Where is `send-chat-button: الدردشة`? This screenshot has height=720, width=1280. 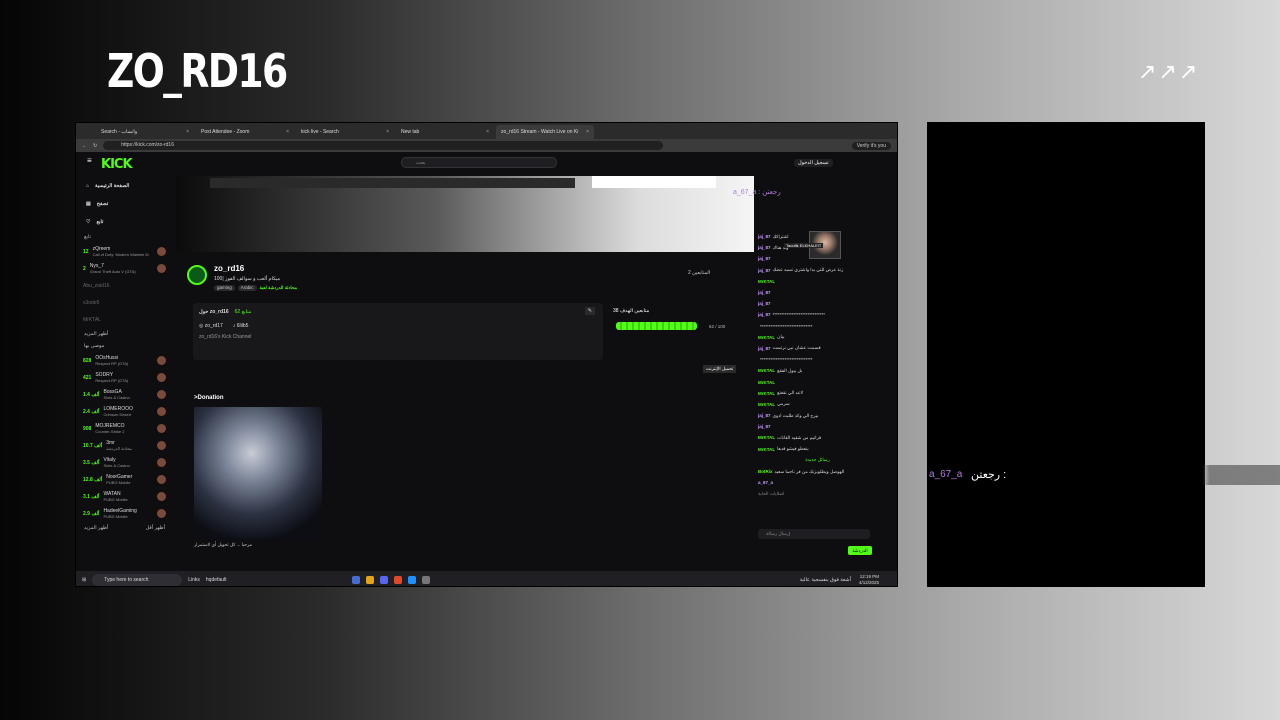 send-chat-button: الدردشة is located at coordinates (860, 550).